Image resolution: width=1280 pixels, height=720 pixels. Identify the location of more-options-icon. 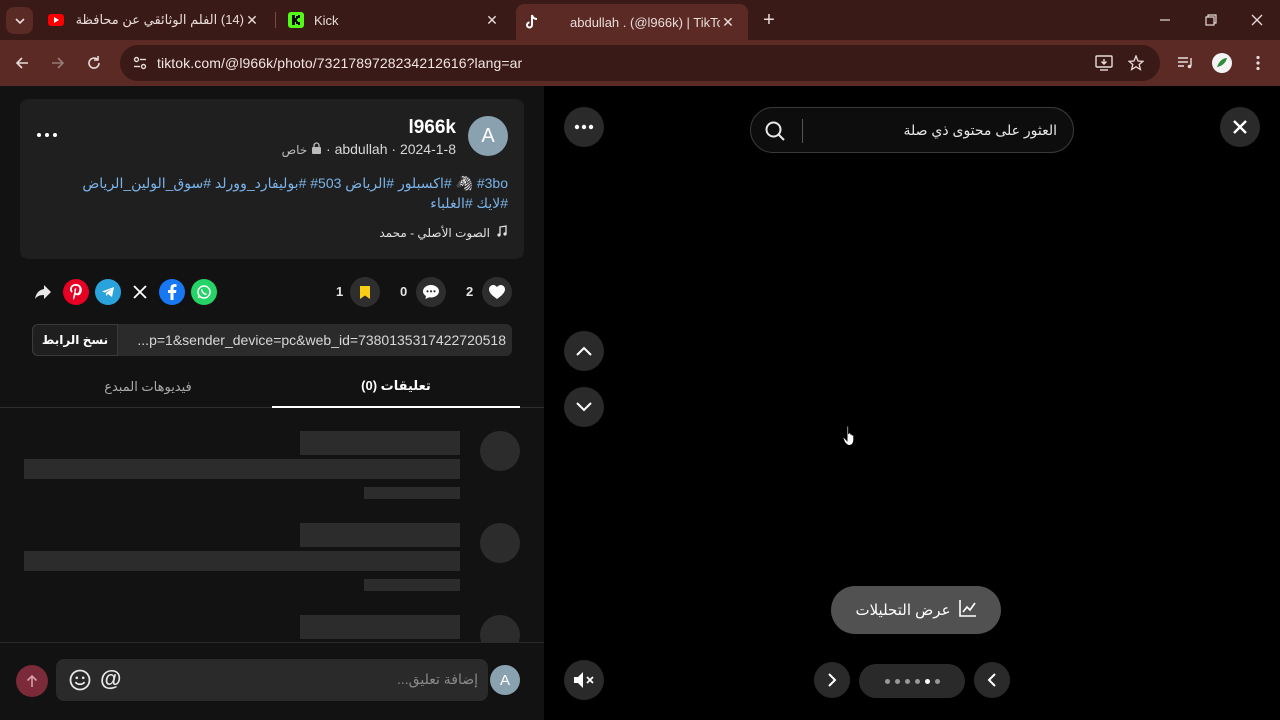
(47, 134).